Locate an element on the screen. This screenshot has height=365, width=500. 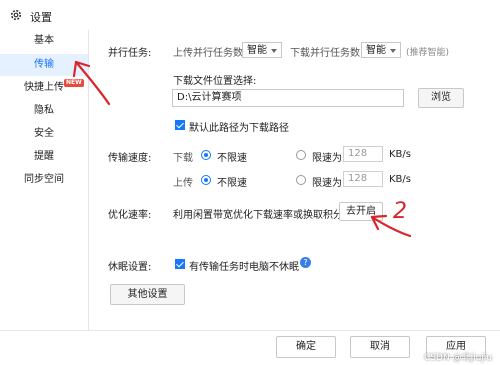
sidebar-item-transfer: 传输 is located at coordinates (44, 65).